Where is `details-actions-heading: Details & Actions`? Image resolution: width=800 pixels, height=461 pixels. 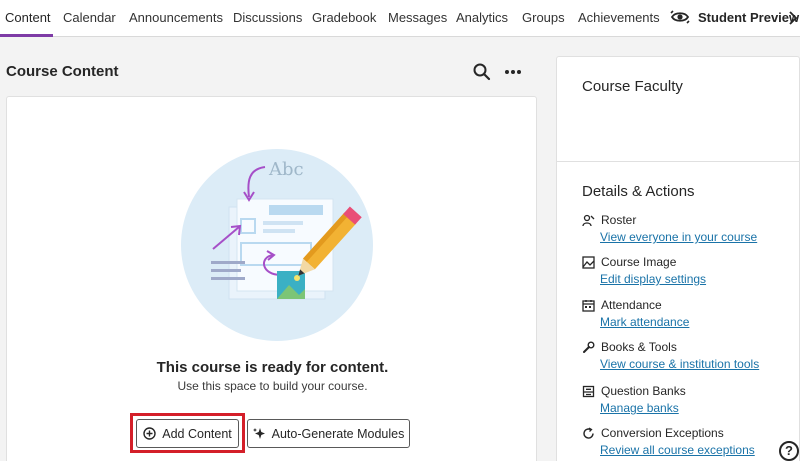
details-actions-heading: Details & Actions is located at coordinates (638, 191).